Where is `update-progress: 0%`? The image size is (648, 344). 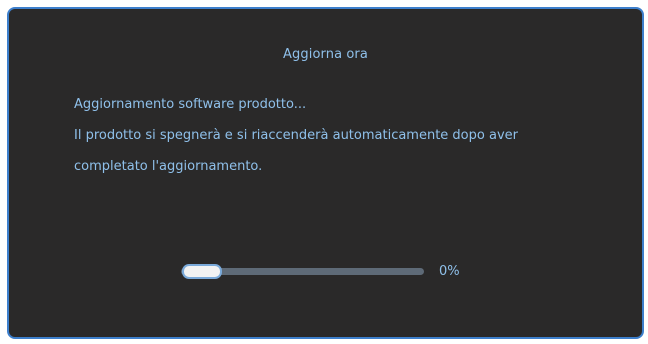 update-progress: 0% is located at coordinates (331, 272).